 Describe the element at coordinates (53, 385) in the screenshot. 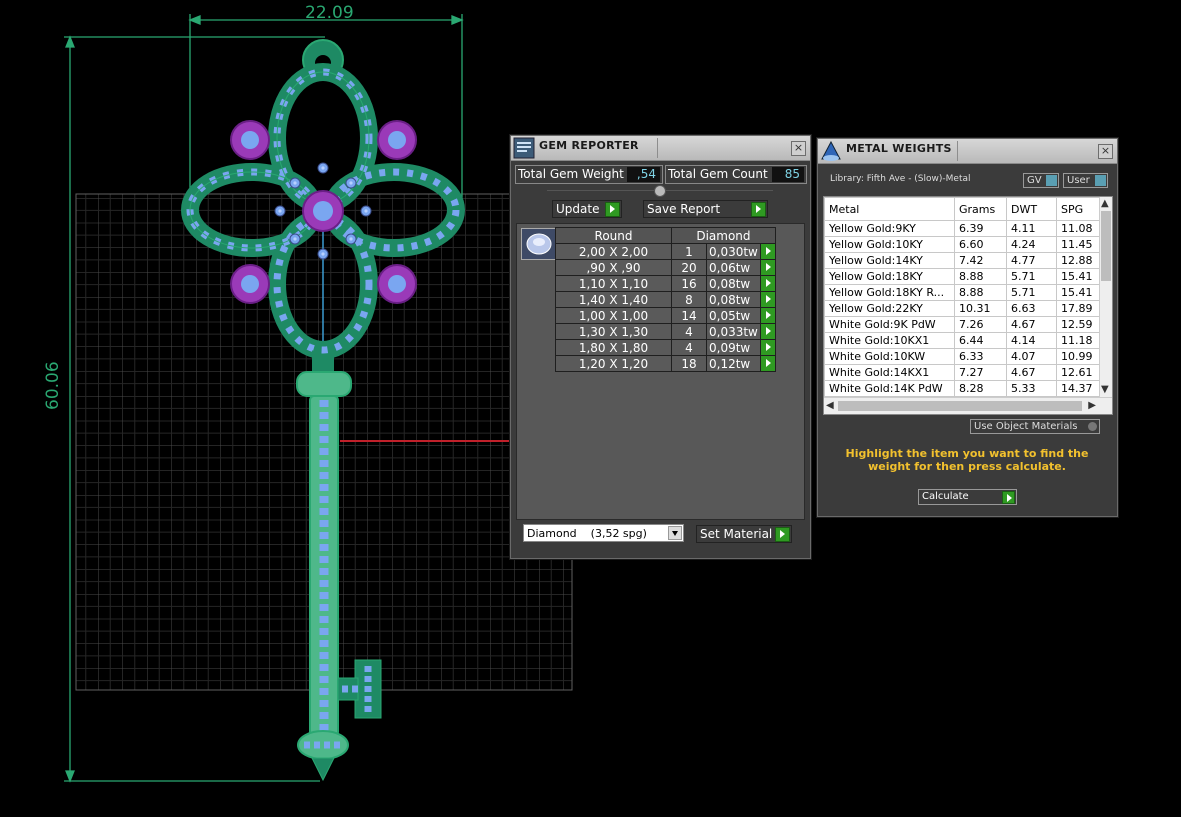

I see `height-dimension-label: 60.06` at that location.